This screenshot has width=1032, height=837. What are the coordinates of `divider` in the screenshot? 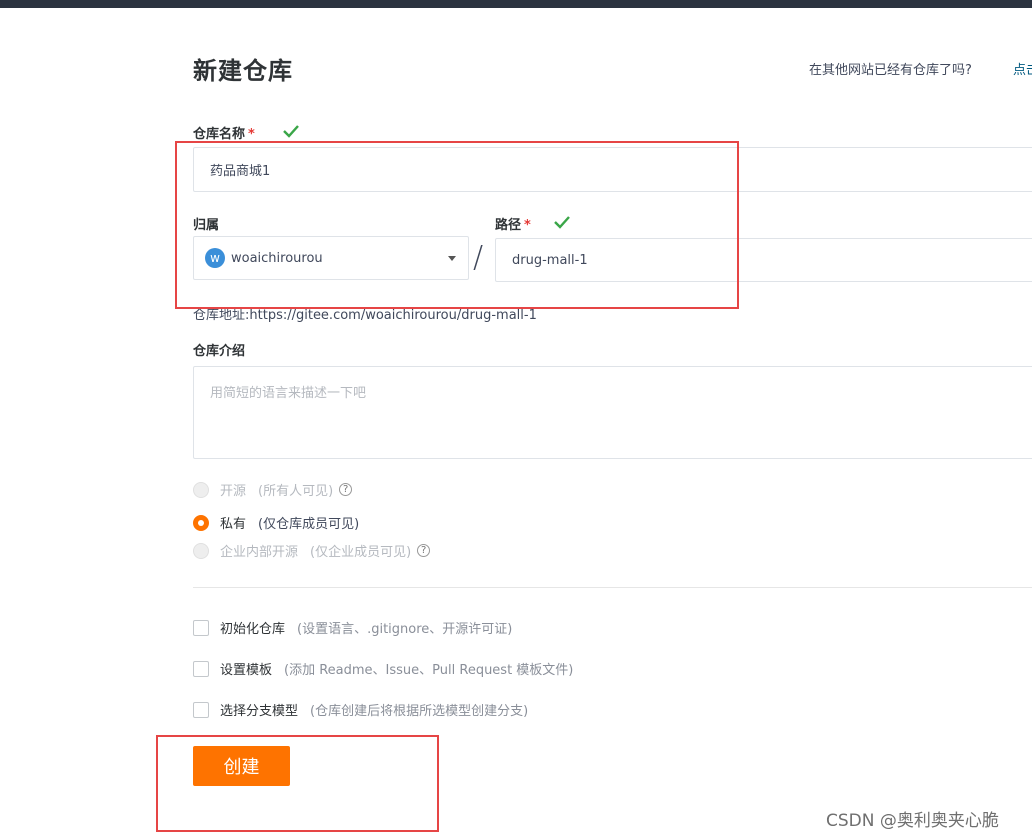 It's located at (612, 587).